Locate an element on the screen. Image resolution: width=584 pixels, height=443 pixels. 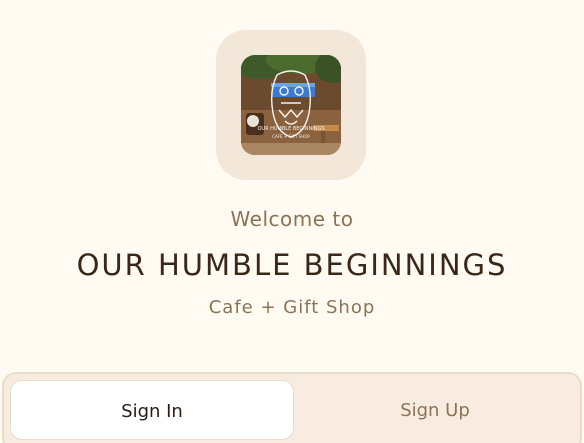
svg-text: OUR HUMBLE BEGINNINGS is located at coordinates (290, 129).